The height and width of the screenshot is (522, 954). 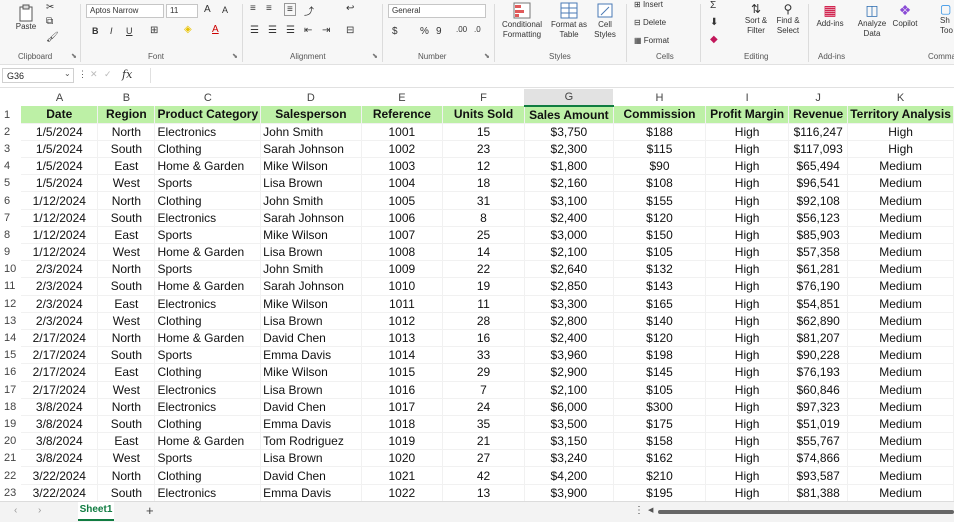 What do you see at coordinates (818, 286) in the screenshot?
I see `data-cell: $76,190` at bounding box center [818, 286].